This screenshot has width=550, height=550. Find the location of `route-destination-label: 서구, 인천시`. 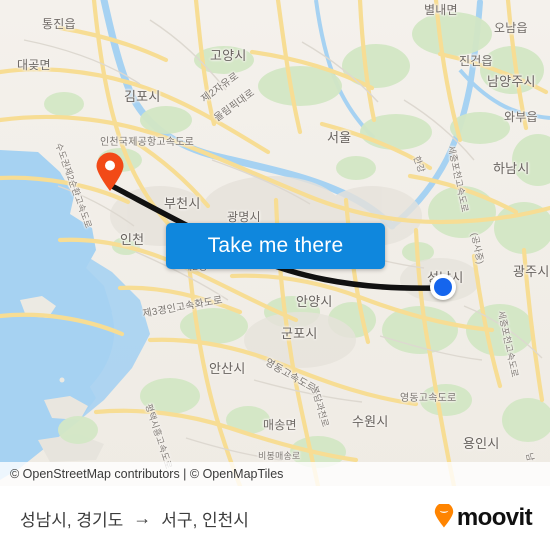

route-destination-label: 서구, 인천시 is located at coordinates (205, 520).